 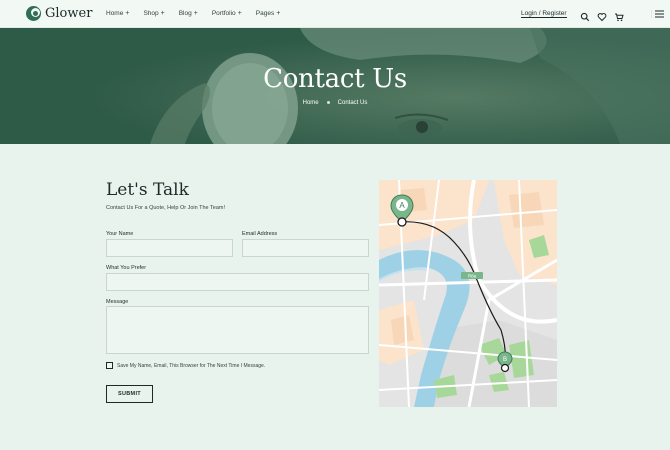 I want to click on nav-item-home: Home +, so click(x=117, y=13).